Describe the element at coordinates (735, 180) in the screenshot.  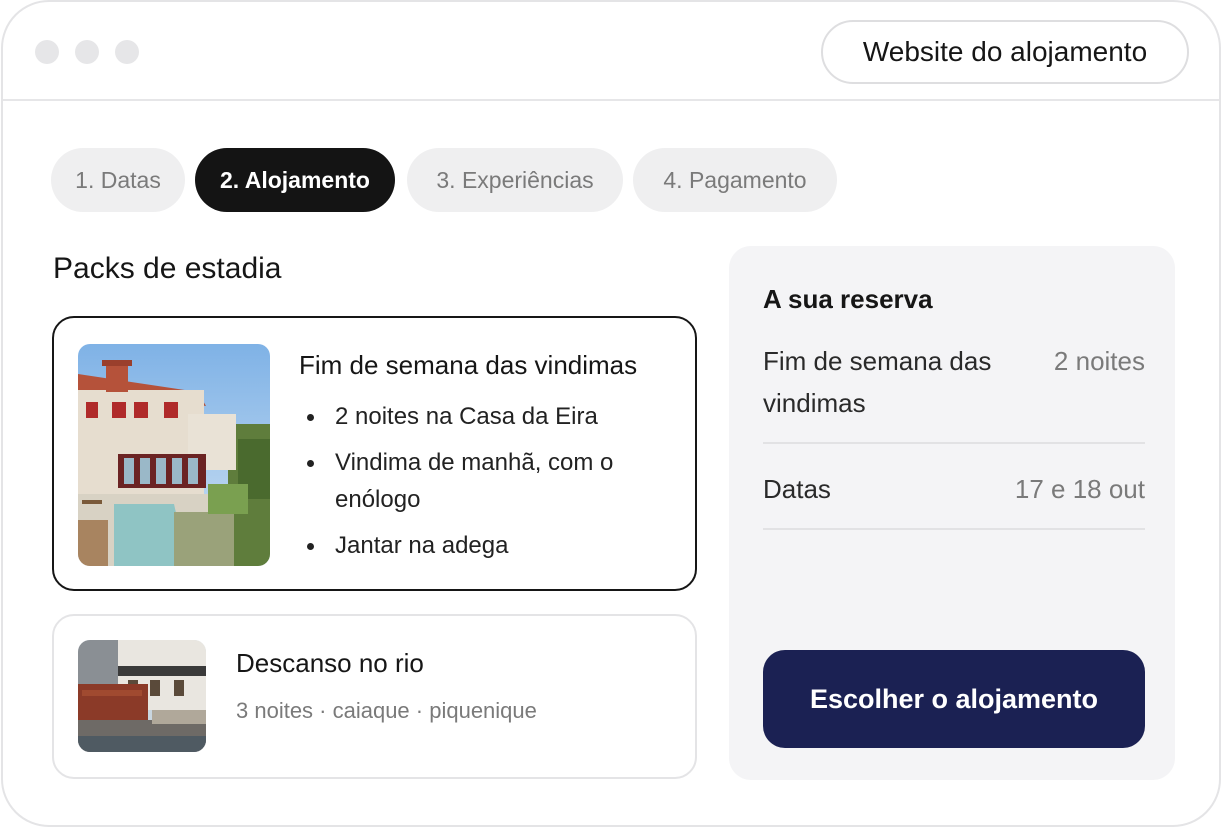
I see `tab-pagamento: 4. Pagamento` at that location.